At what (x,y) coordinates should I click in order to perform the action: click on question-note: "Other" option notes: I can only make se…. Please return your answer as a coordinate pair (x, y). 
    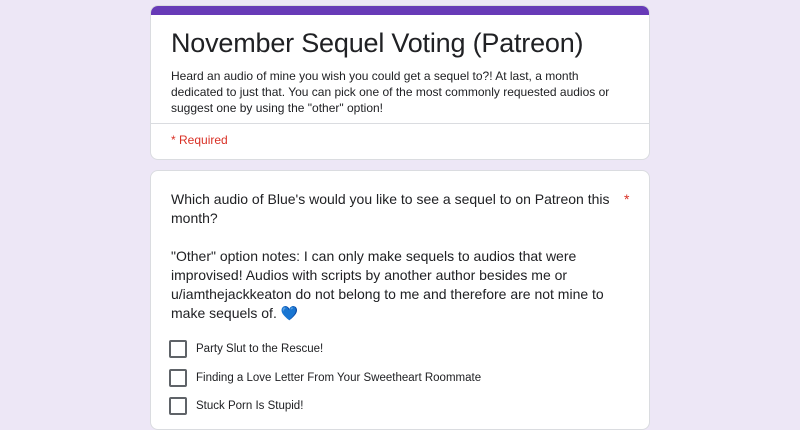
    Looking at the image, I should click on (387, 284).